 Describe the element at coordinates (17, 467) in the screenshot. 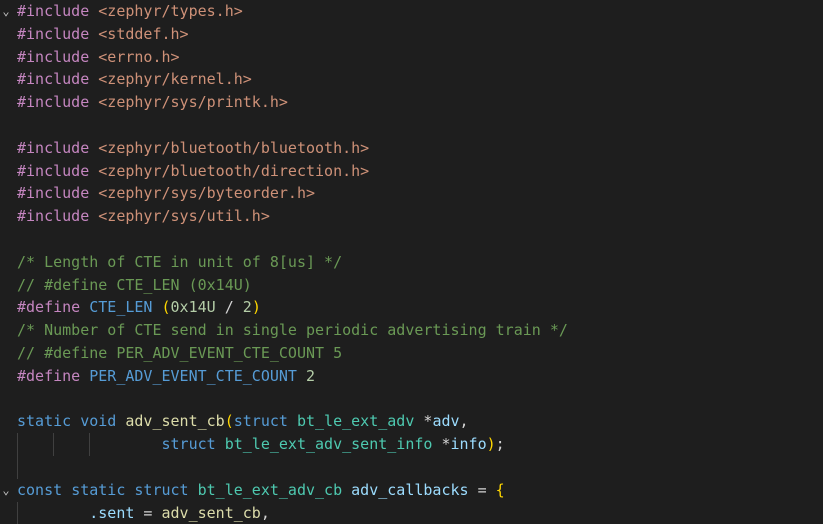

I see `indent-guide` at that location.